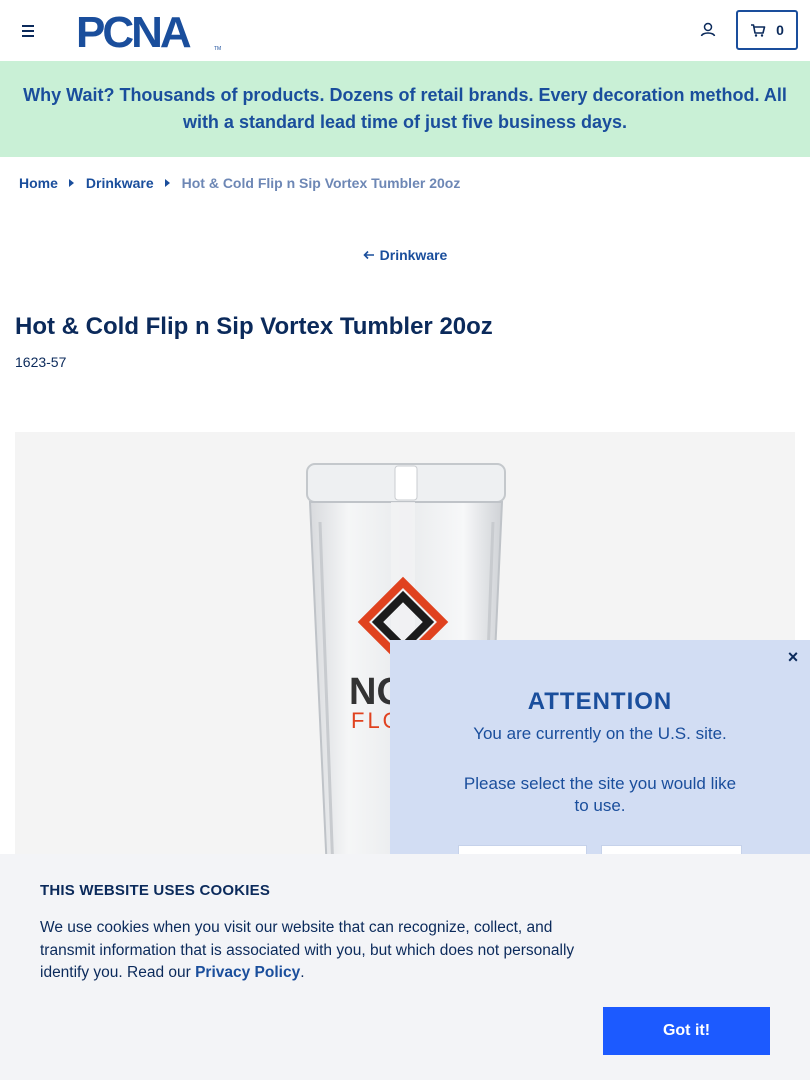 This screenshot has width=810, height=1080. Describe the element at coordinates (780, 30) in the screenshot. I see `cart-count: 0` at that location.